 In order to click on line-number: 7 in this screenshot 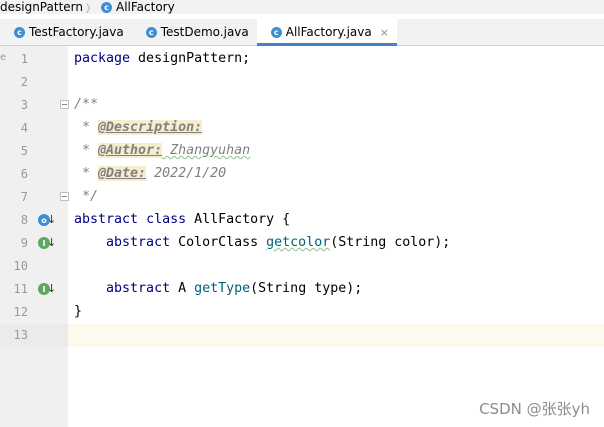, I will do `click(24, 197)`.